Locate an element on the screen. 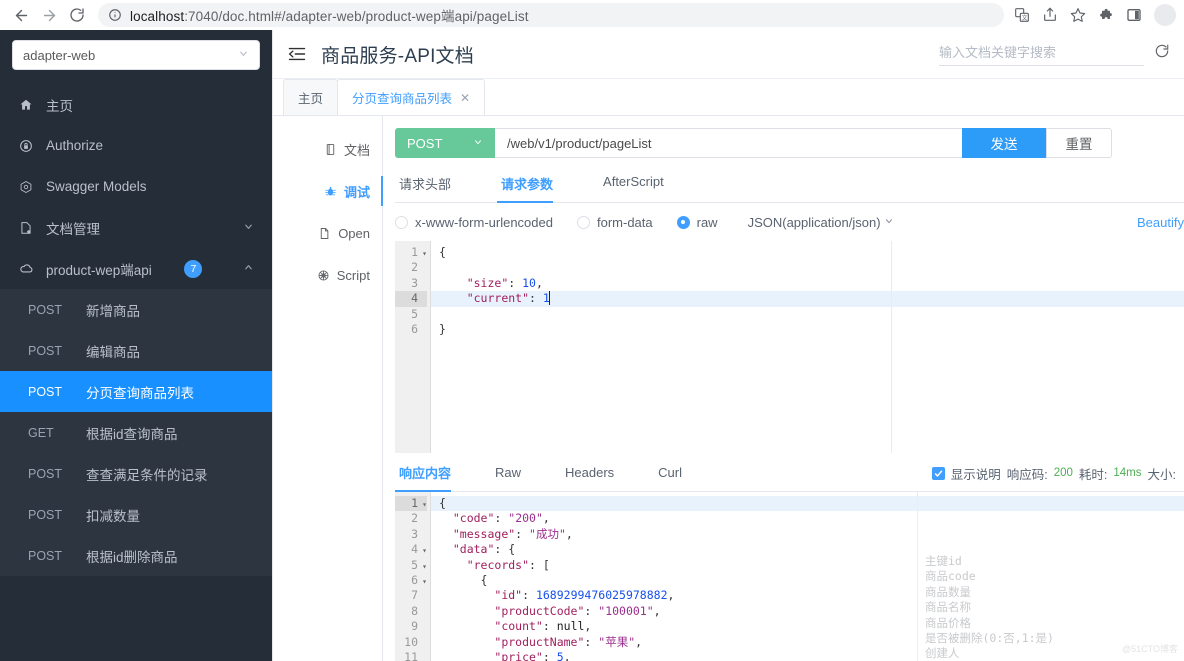 This screenshot has height=661, width=1184. site-info-icon is located at coordinates (115, 15).